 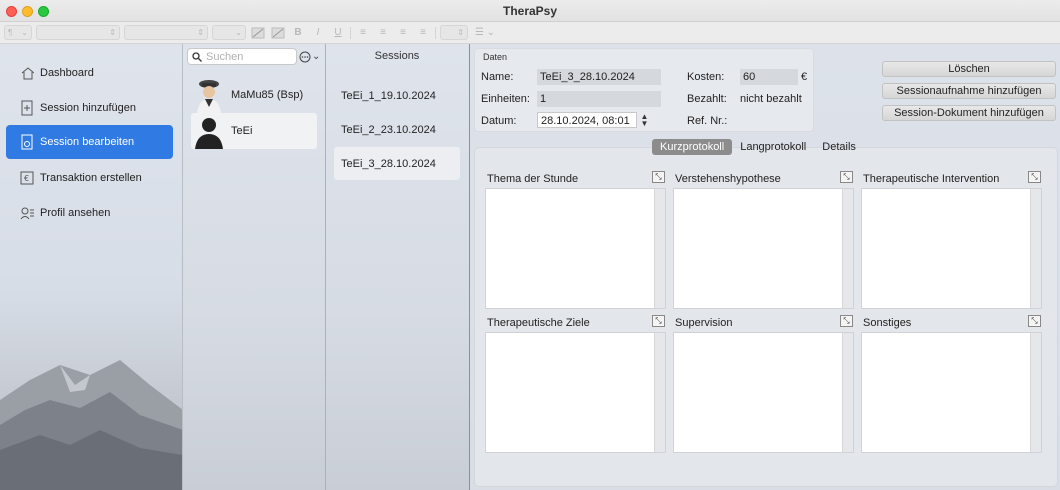 I want to click on tab-details: Details, so click(x=839, y=147).